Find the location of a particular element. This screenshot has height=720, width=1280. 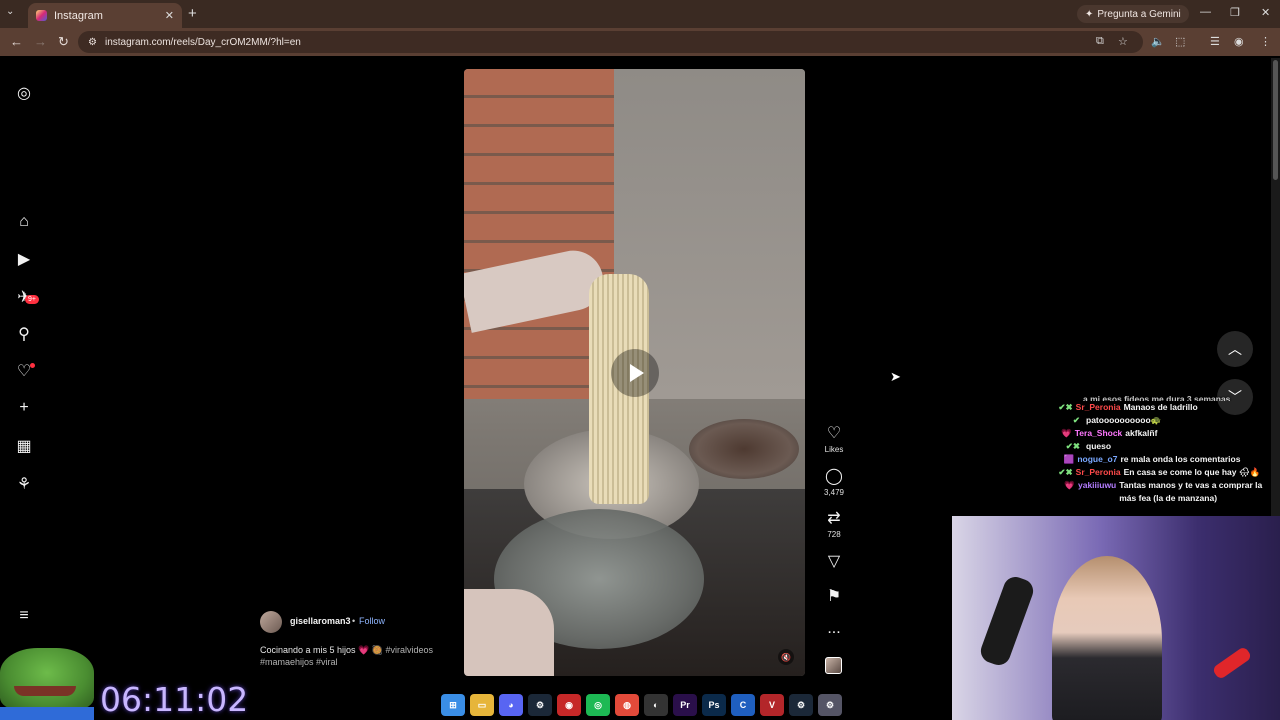

chat-line: 🟪 nogue_o7 re mala onda los comentarios is located at coordinates (1134, 459).